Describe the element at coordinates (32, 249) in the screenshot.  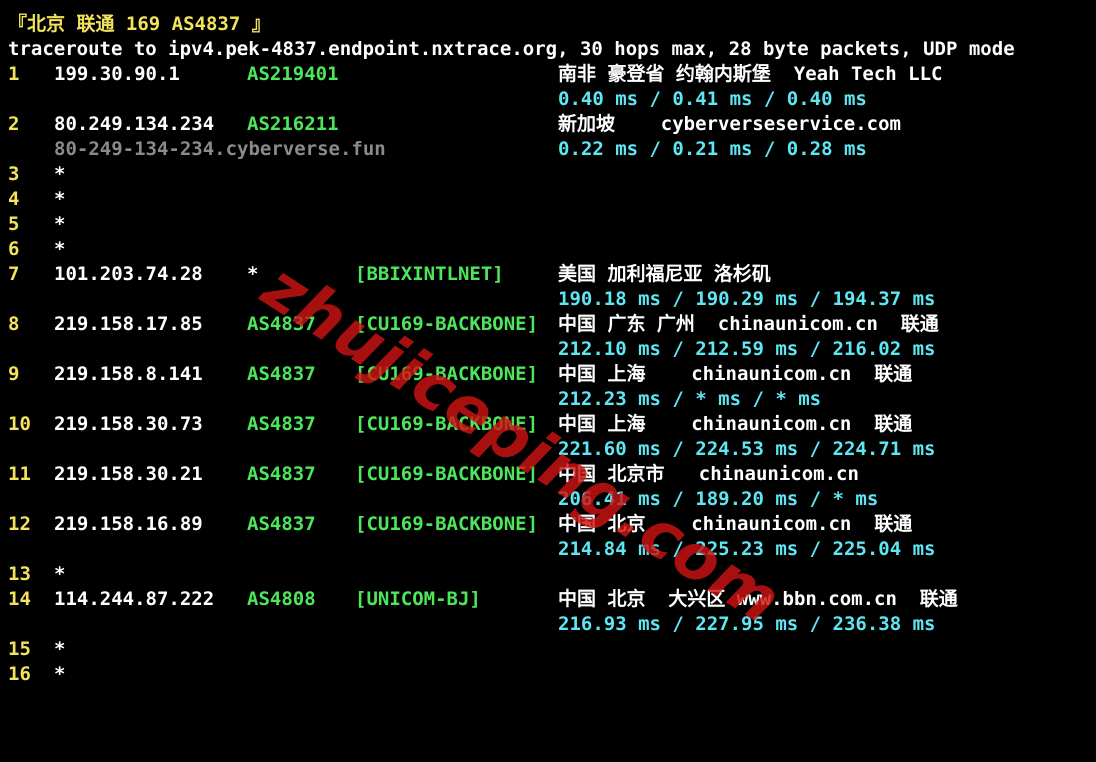
I see `hop-row: 6 *` at that location.